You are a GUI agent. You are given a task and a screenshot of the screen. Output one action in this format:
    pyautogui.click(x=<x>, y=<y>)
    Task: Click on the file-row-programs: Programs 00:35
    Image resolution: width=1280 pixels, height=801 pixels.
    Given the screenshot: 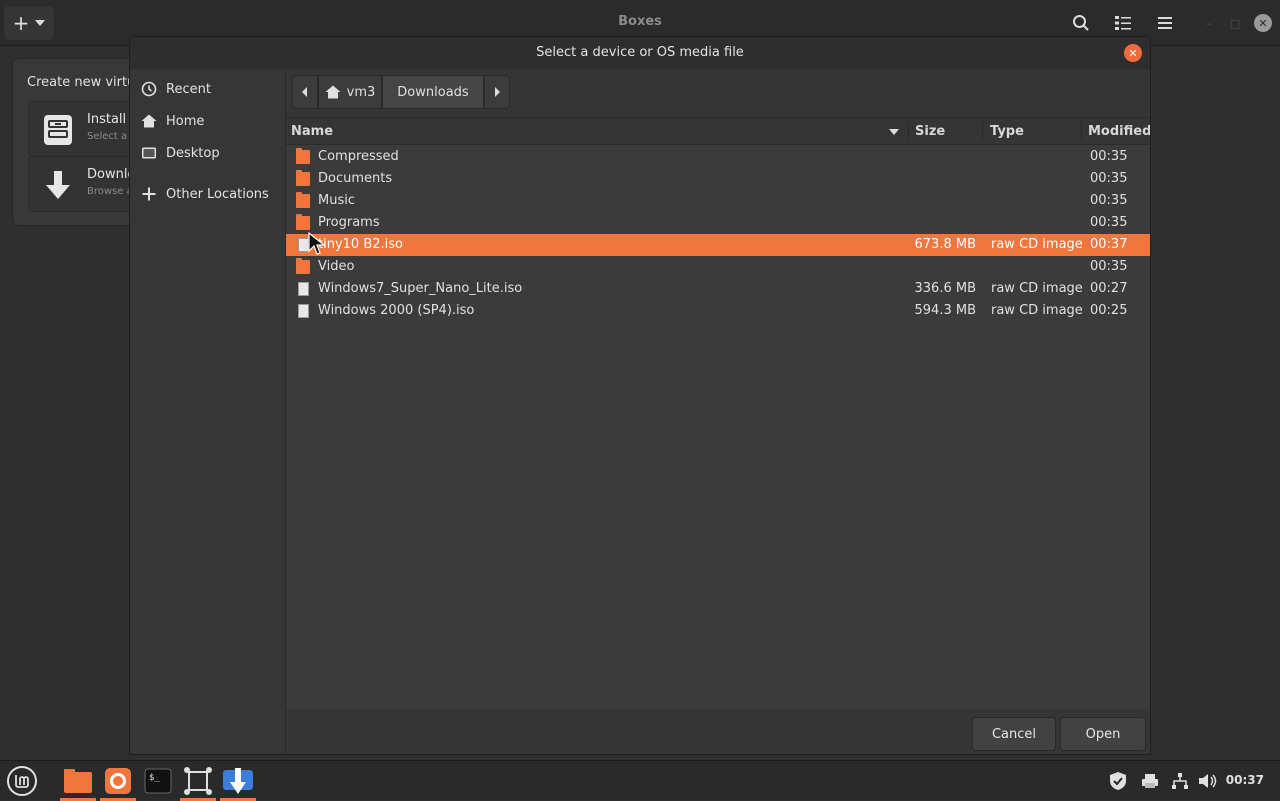 What is the action you would take?
    pyautogui.click(x=718, y=223)
    